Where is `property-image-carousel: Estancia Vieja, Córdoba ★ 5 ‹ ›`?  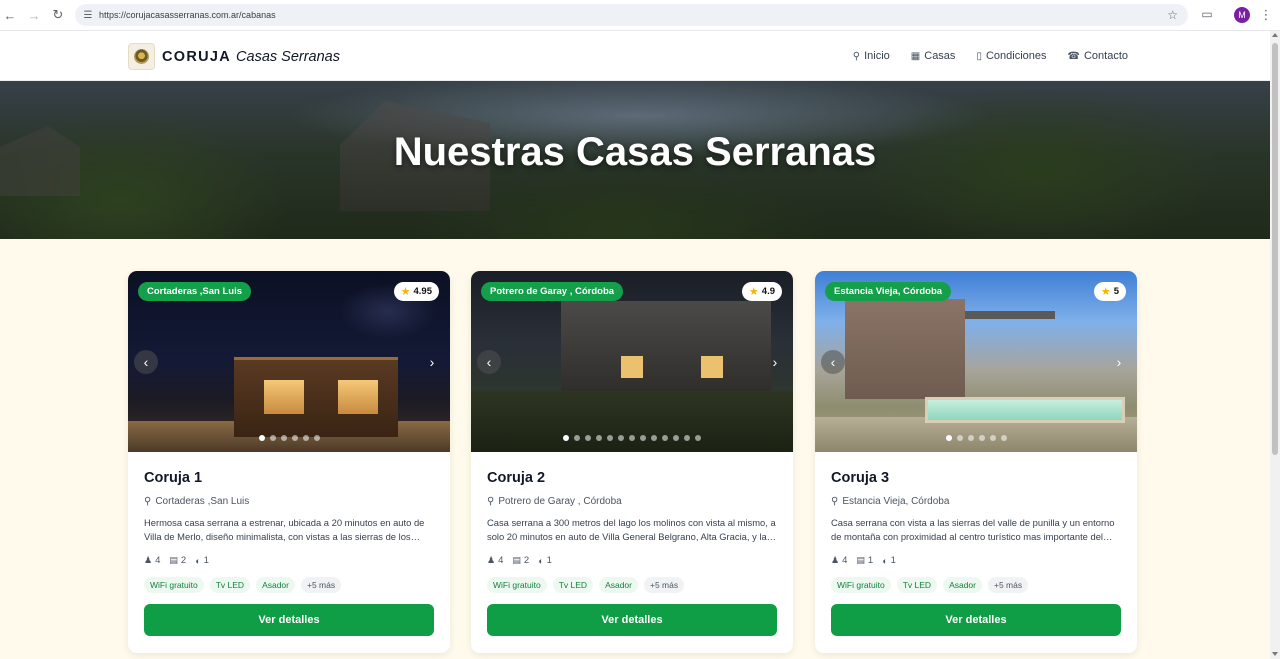 property-image-carousel: Estancia Vieja, Córdoba ★ 5 ‹ › is located at coordinates (976, 361).